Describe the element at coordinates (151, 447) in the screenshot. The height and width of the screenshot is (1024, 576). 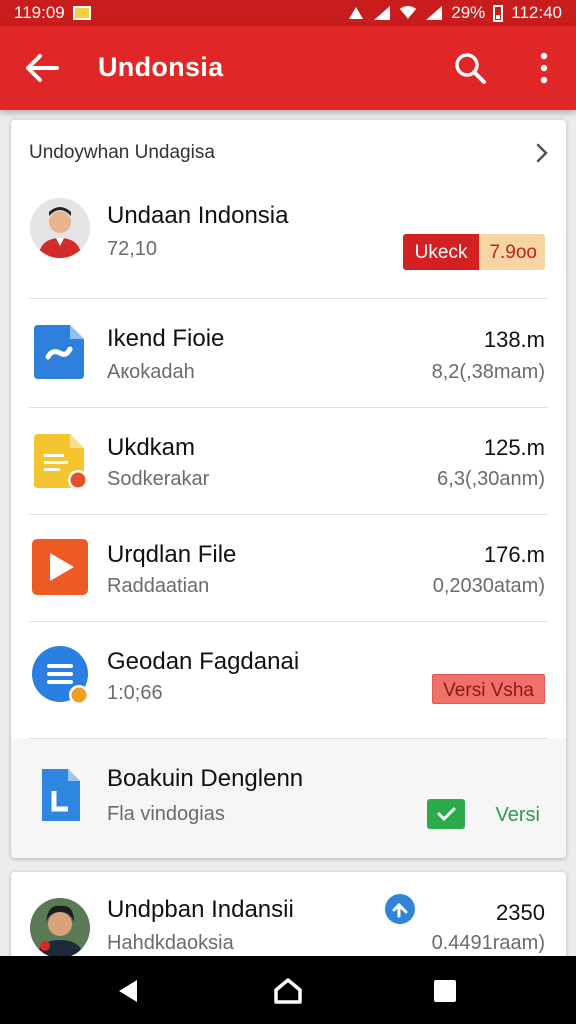
I see `item-name: Ukdkam` at that location.